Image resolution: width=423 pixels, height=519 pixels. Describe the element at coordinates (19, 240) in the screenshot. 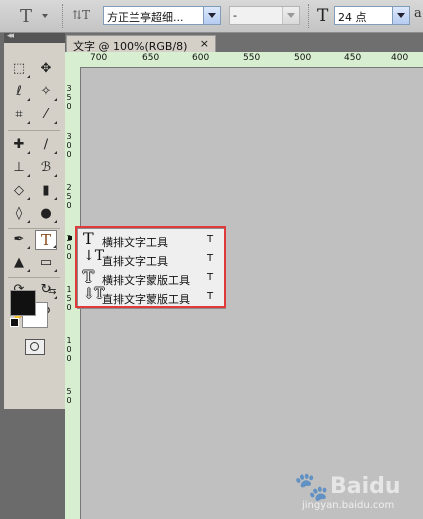

I see `pen-tool-icon: ✒` at that location.